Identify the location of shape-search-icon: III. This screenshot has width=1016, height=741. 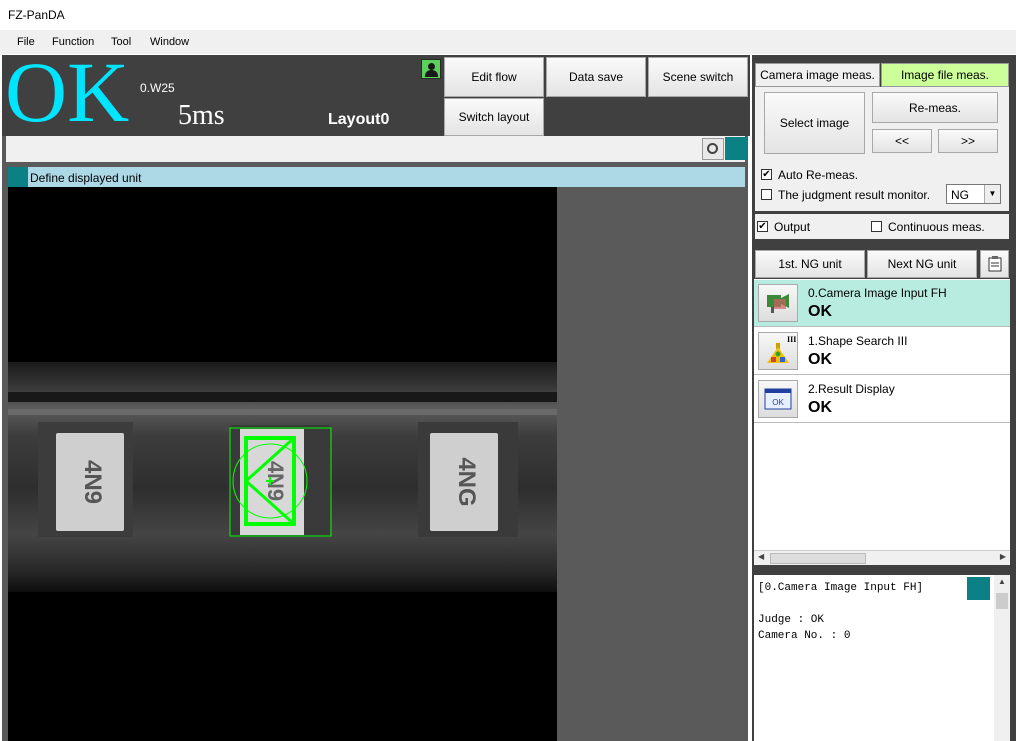
(778, 351).